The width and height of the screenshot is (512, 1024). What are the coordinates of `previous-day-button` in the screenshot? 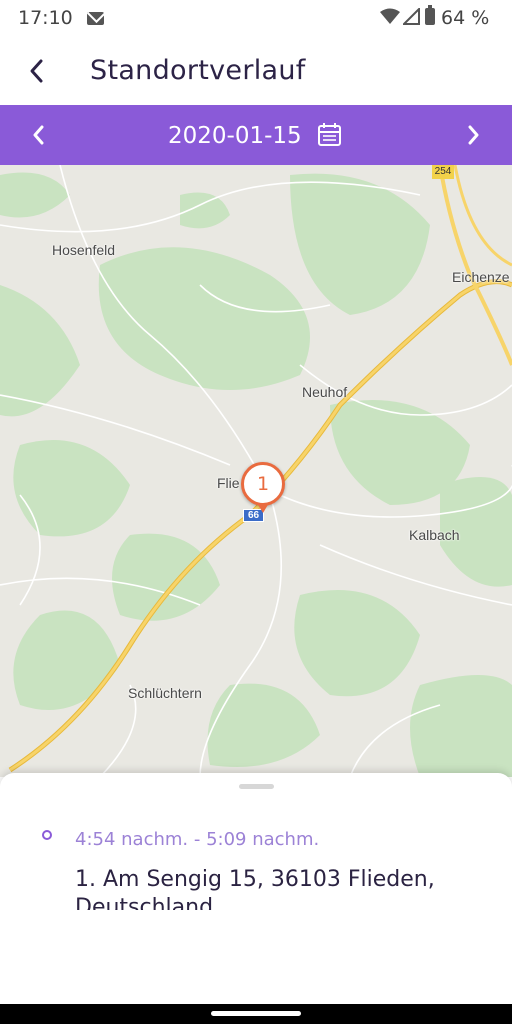 It's located at (38, 135).